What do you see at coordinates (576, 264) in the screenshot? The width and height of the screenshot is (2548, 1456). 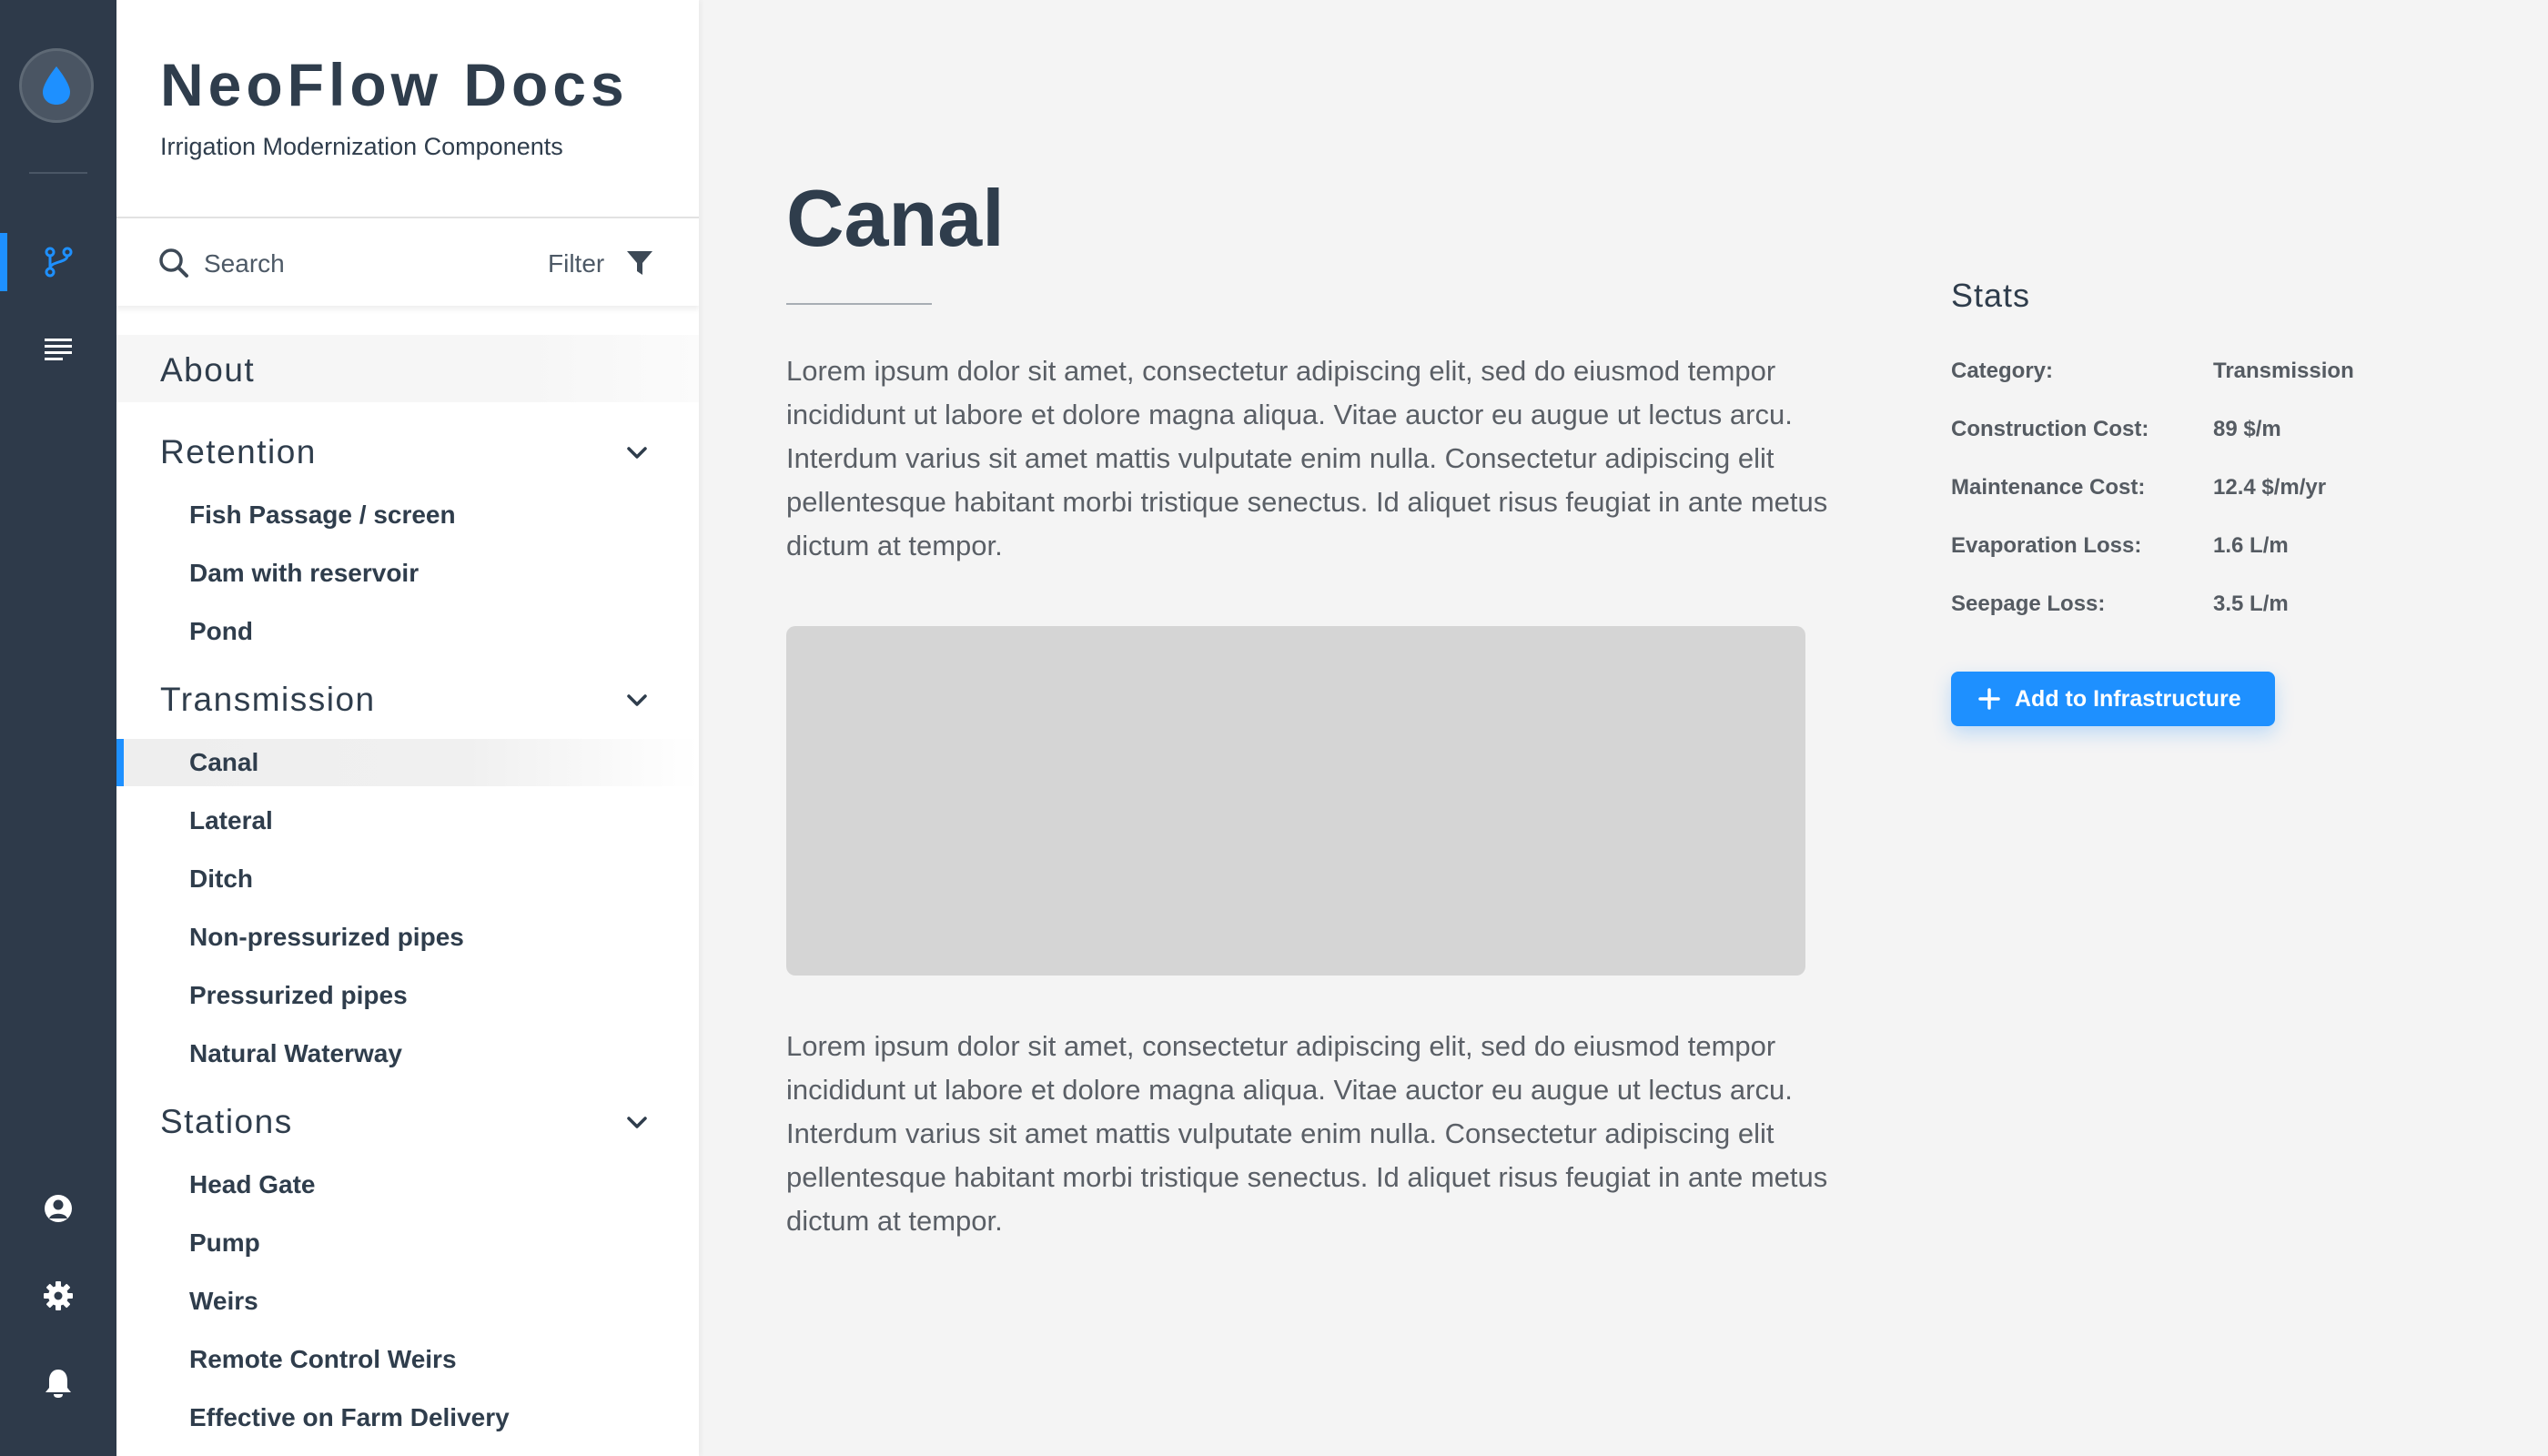 I see `filter-button: Filter` at bounding box center [576, 264].